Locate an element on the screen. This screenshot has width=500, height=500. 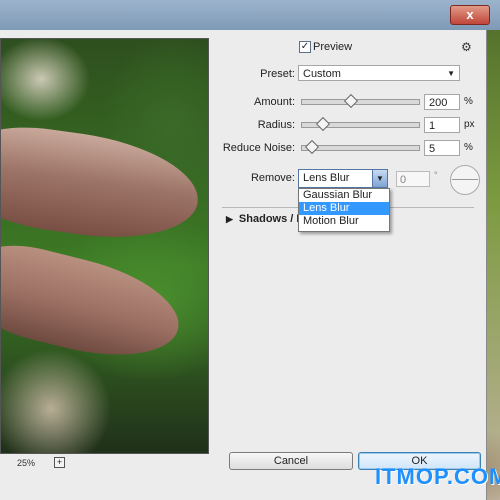
expand-triangle-icon: ▶ is located at coordinates (229, 219).